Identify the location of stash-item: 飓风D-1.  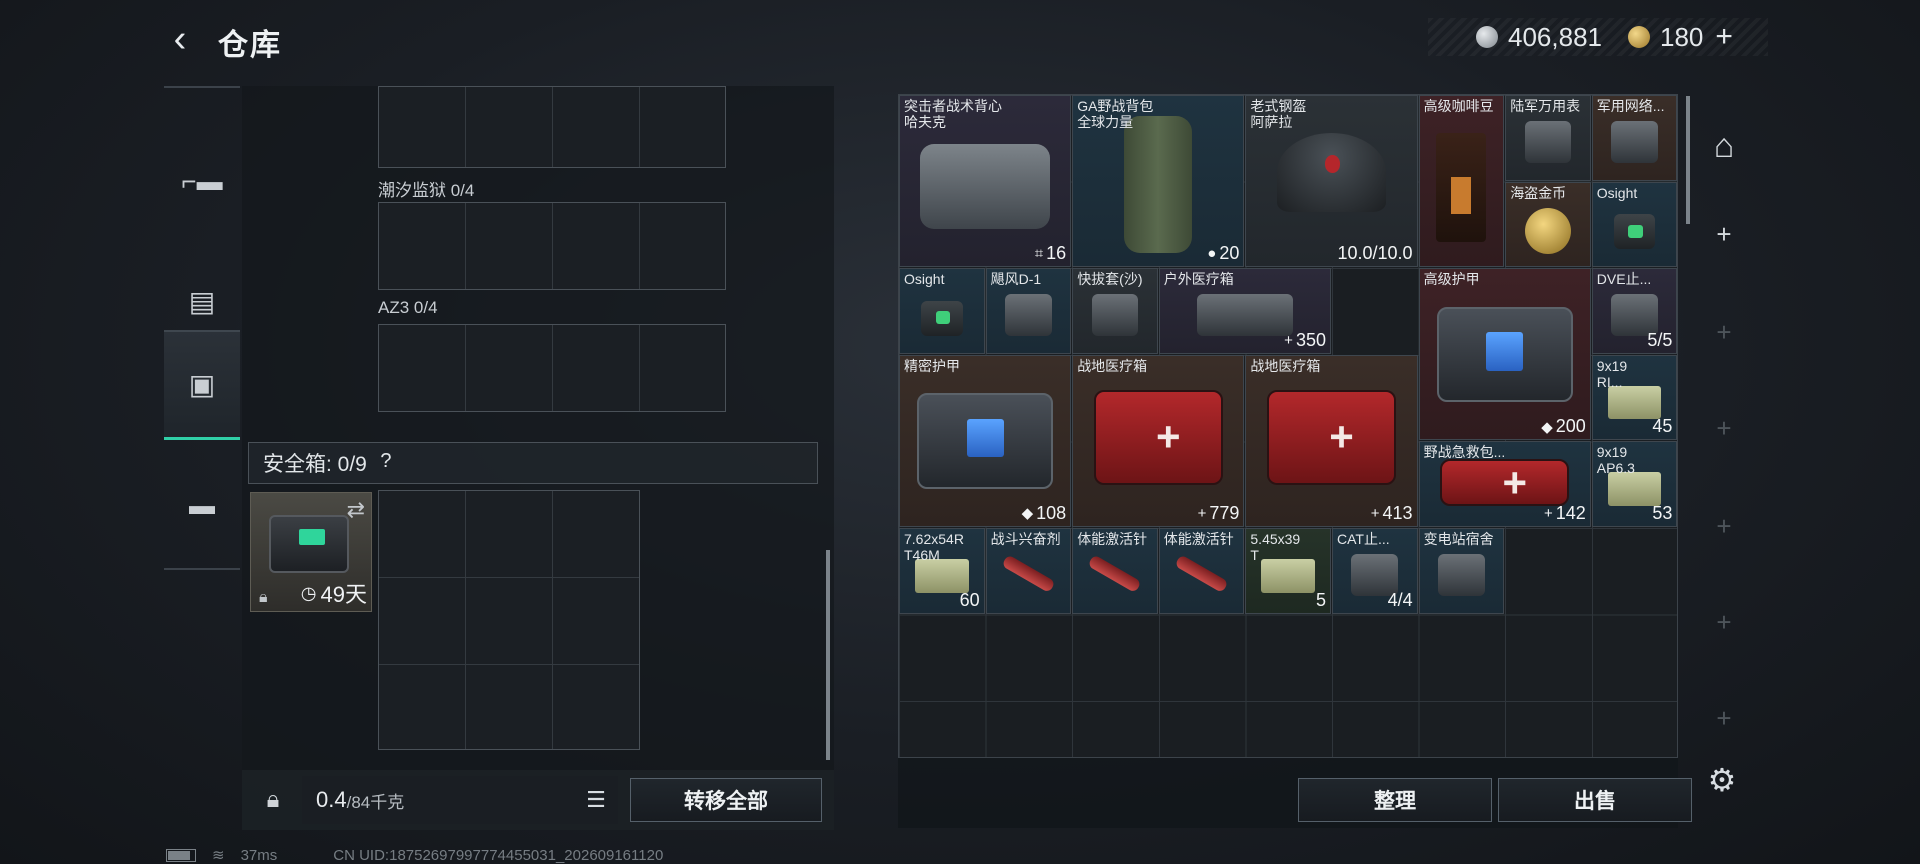
(1028, 311).